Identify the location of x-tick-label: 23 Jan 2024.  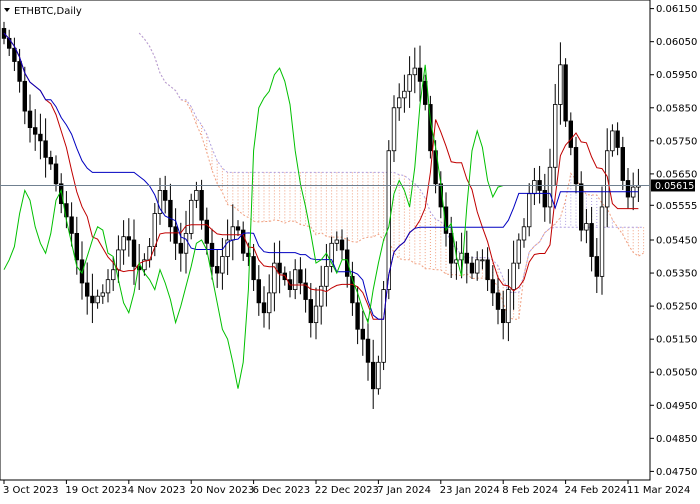
(470, 490).